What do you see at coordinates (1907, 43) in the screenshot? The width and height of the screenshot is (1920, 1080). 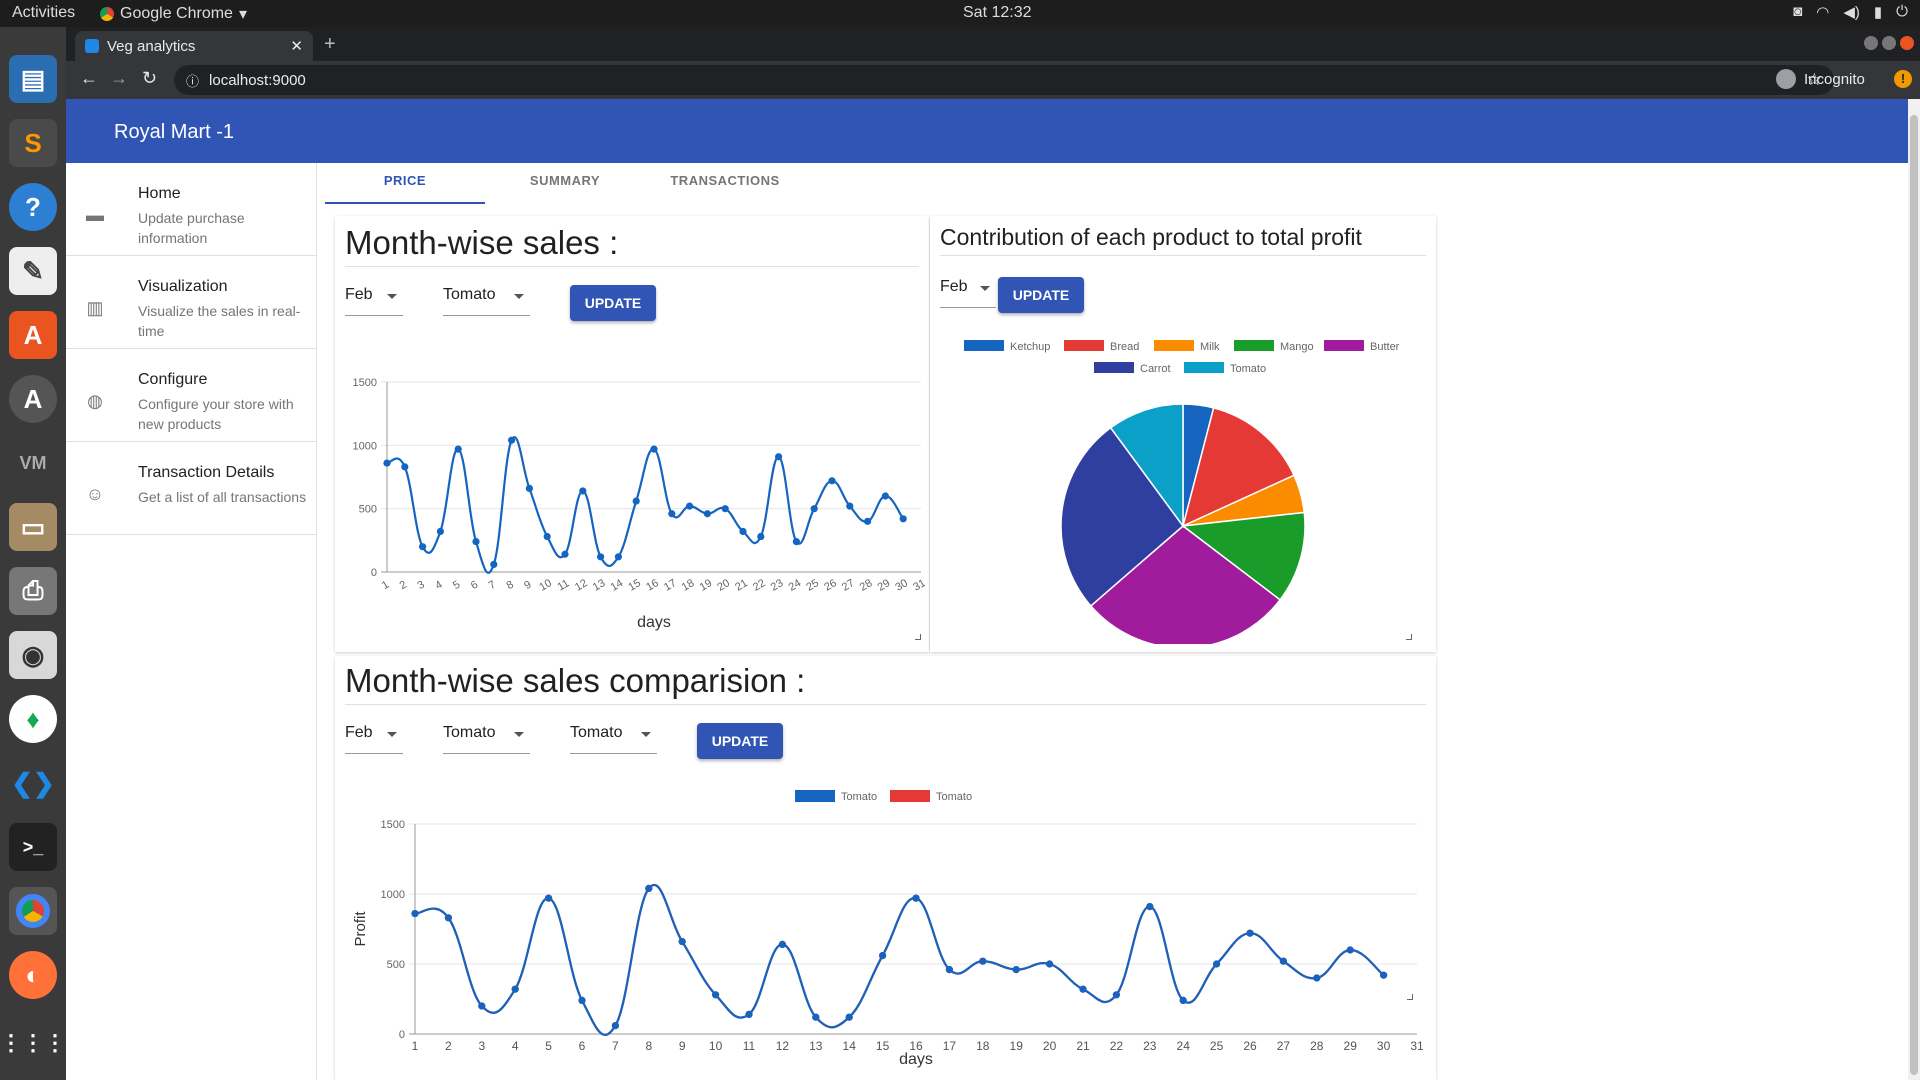 I see `close-window-button` at bounding box center [1907, 43].